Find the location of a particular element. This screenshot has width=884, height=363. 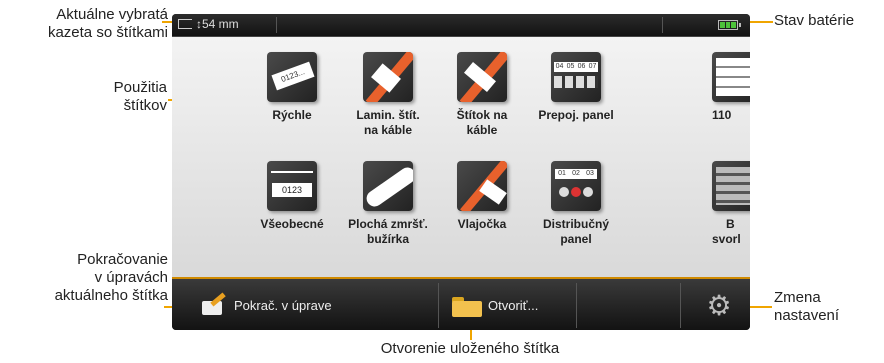

tile-label: Plochá zmršť. bužírka is located at coordinates (388, 232).